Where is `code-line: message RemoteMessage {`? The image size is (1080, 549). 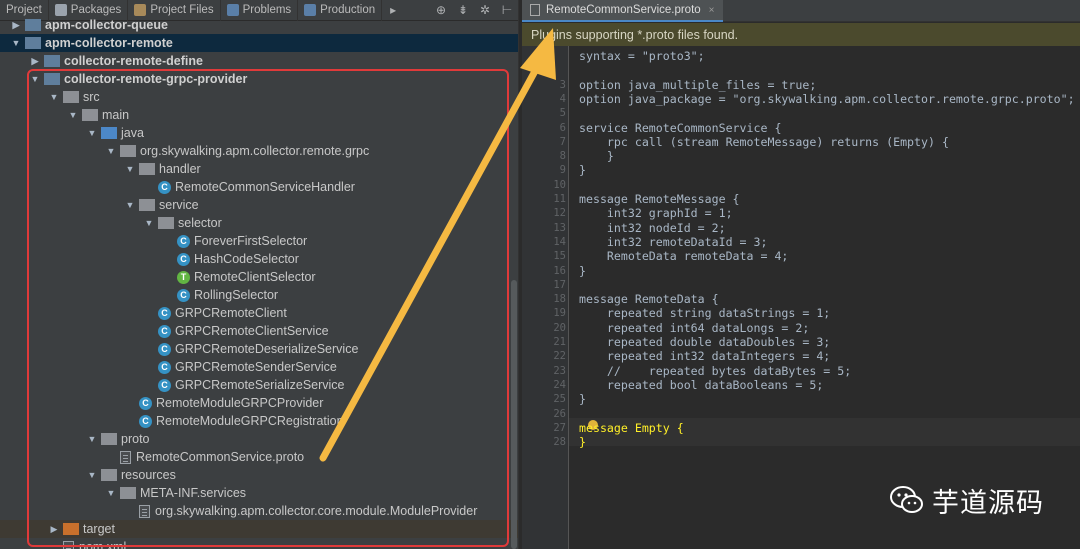
code-line: message RemoteMessage { is located at coordinates (659, 199).